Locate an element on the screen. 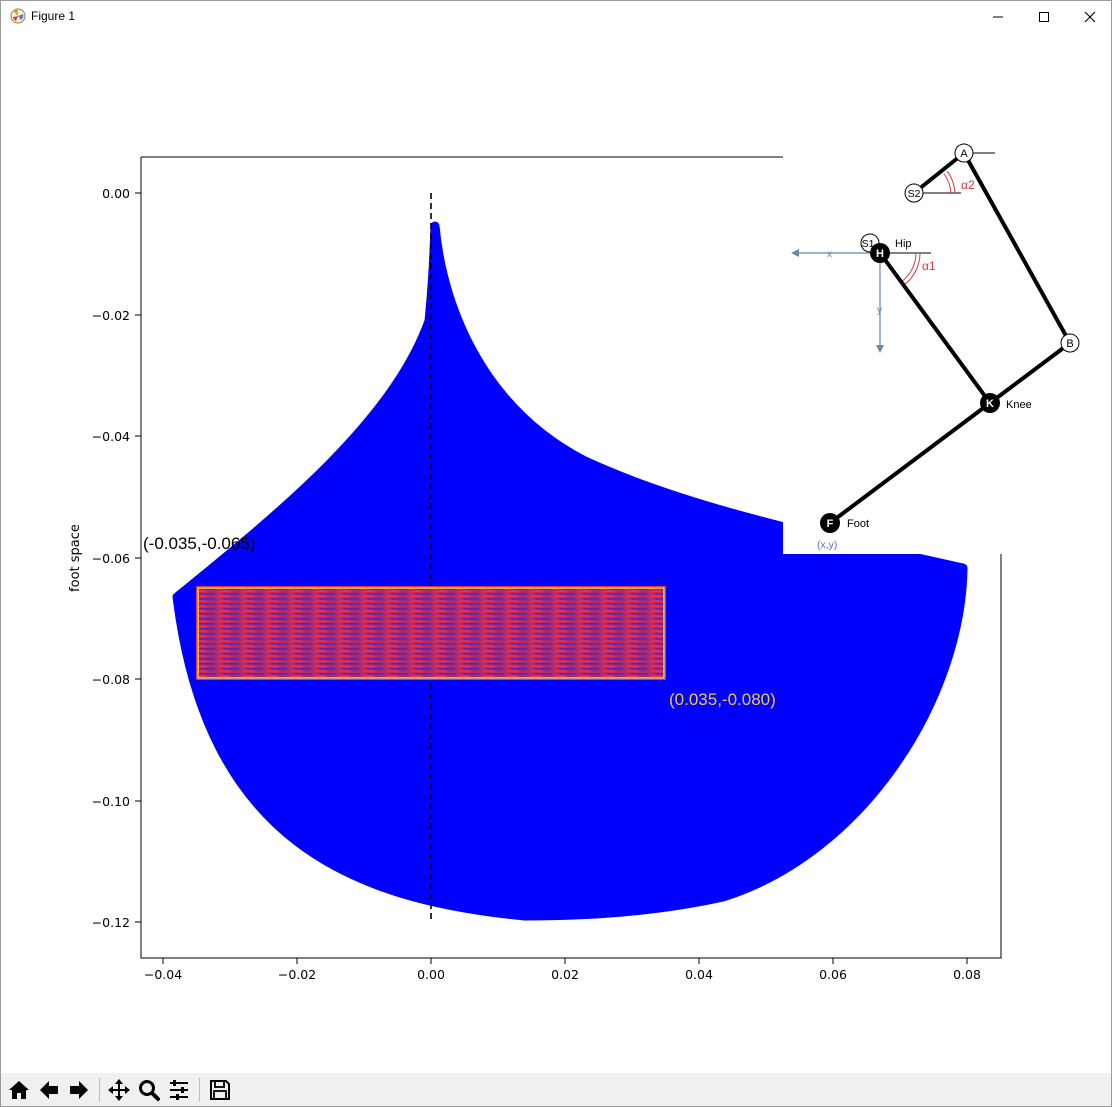  x-tick-label: 0.04 is located at coordinates (699, 974).